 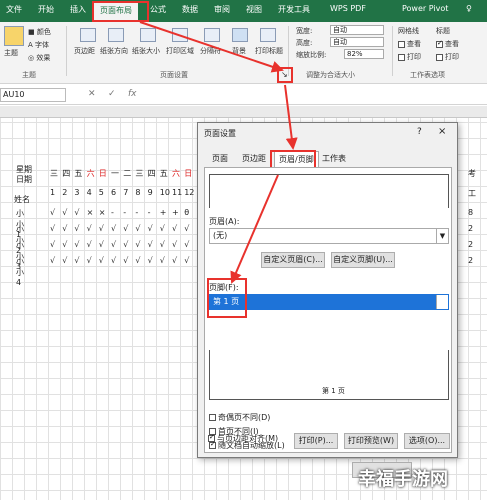 What do you see at coordinates (471, 212) in the screenshot?
I see `right-column-value: 8` at bounding box center [471, 212].